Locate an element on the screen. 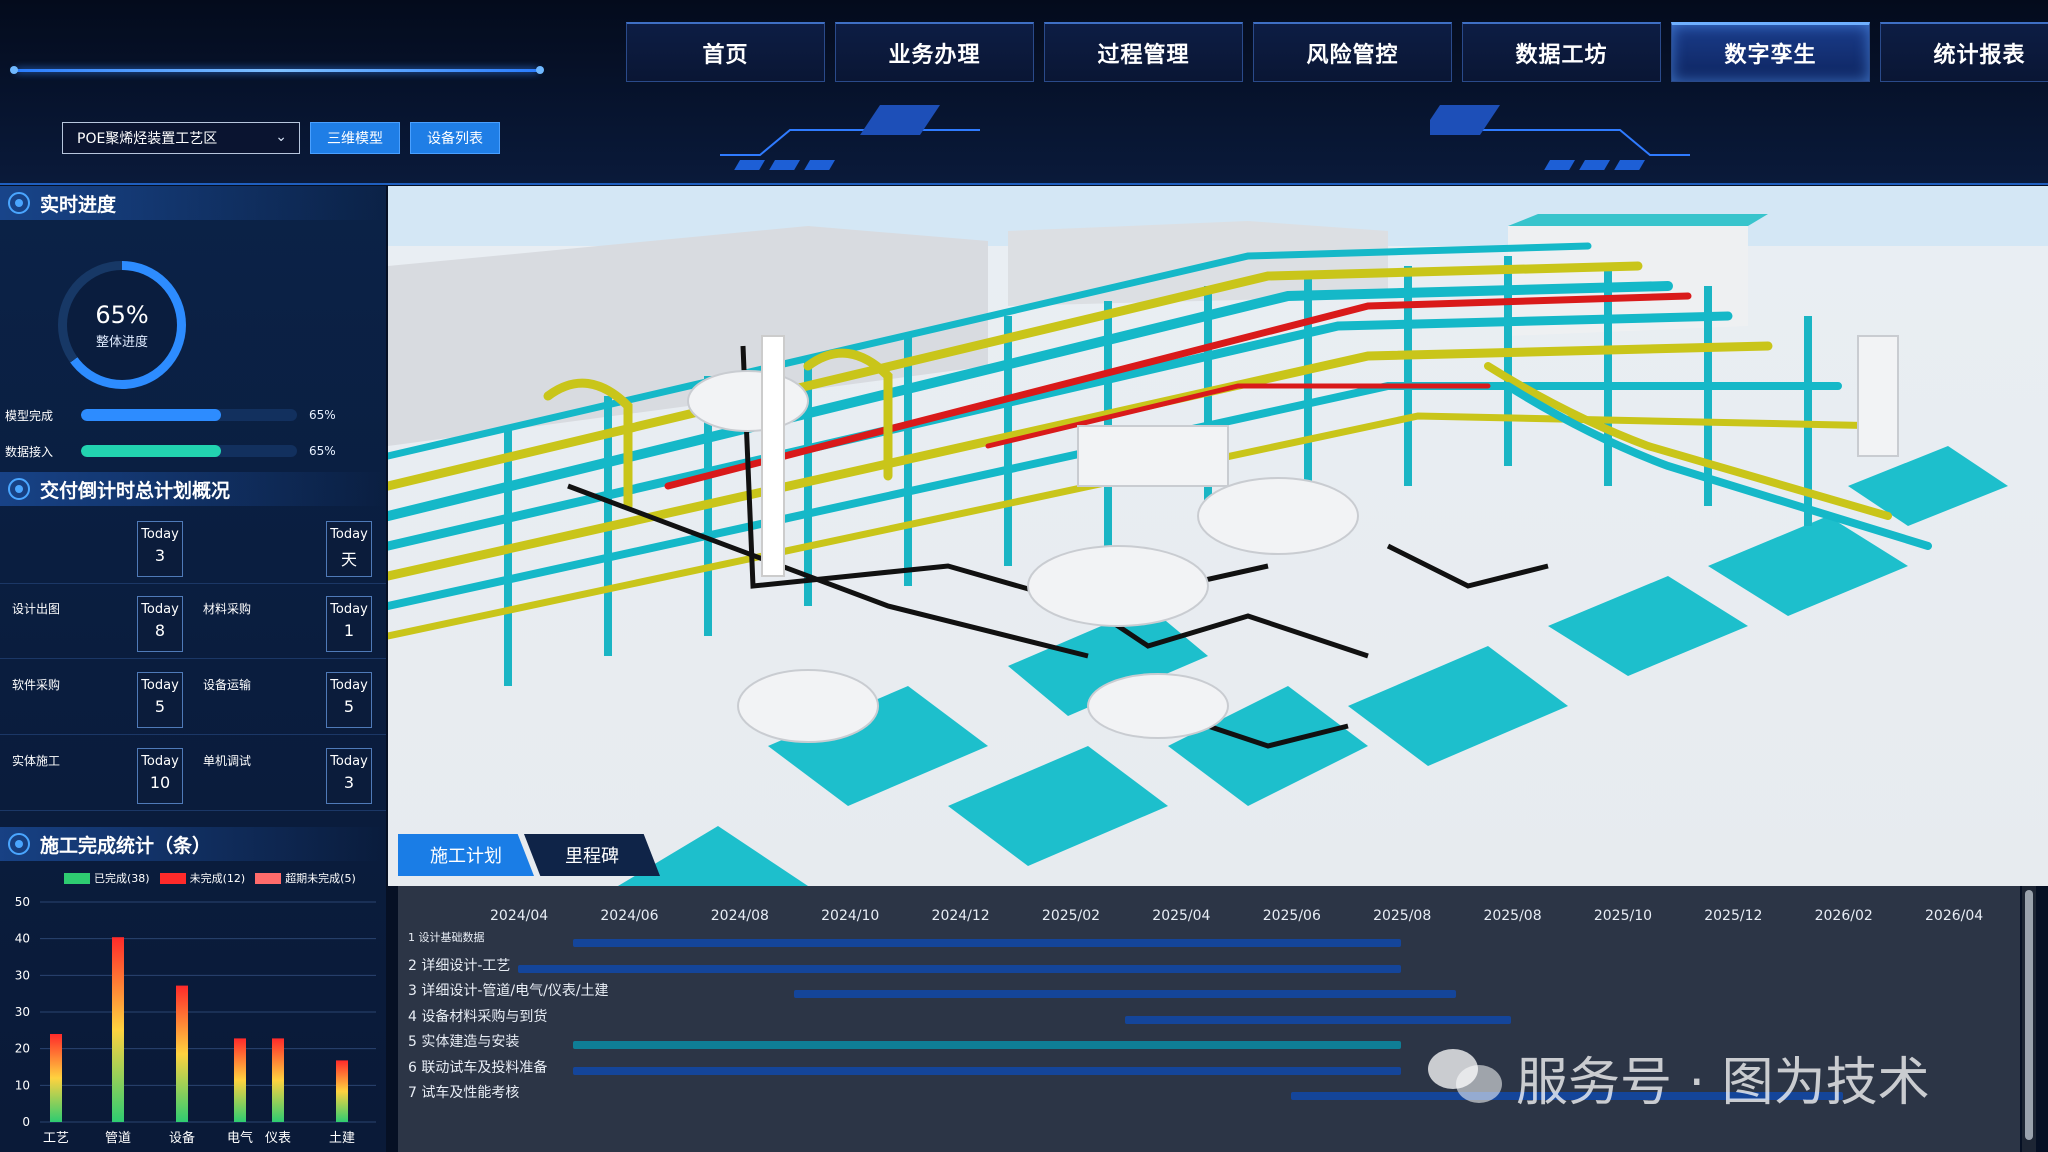 The image size is (2048, 1152). countdown-box: Today 5 is located at coordinates (349, 700).